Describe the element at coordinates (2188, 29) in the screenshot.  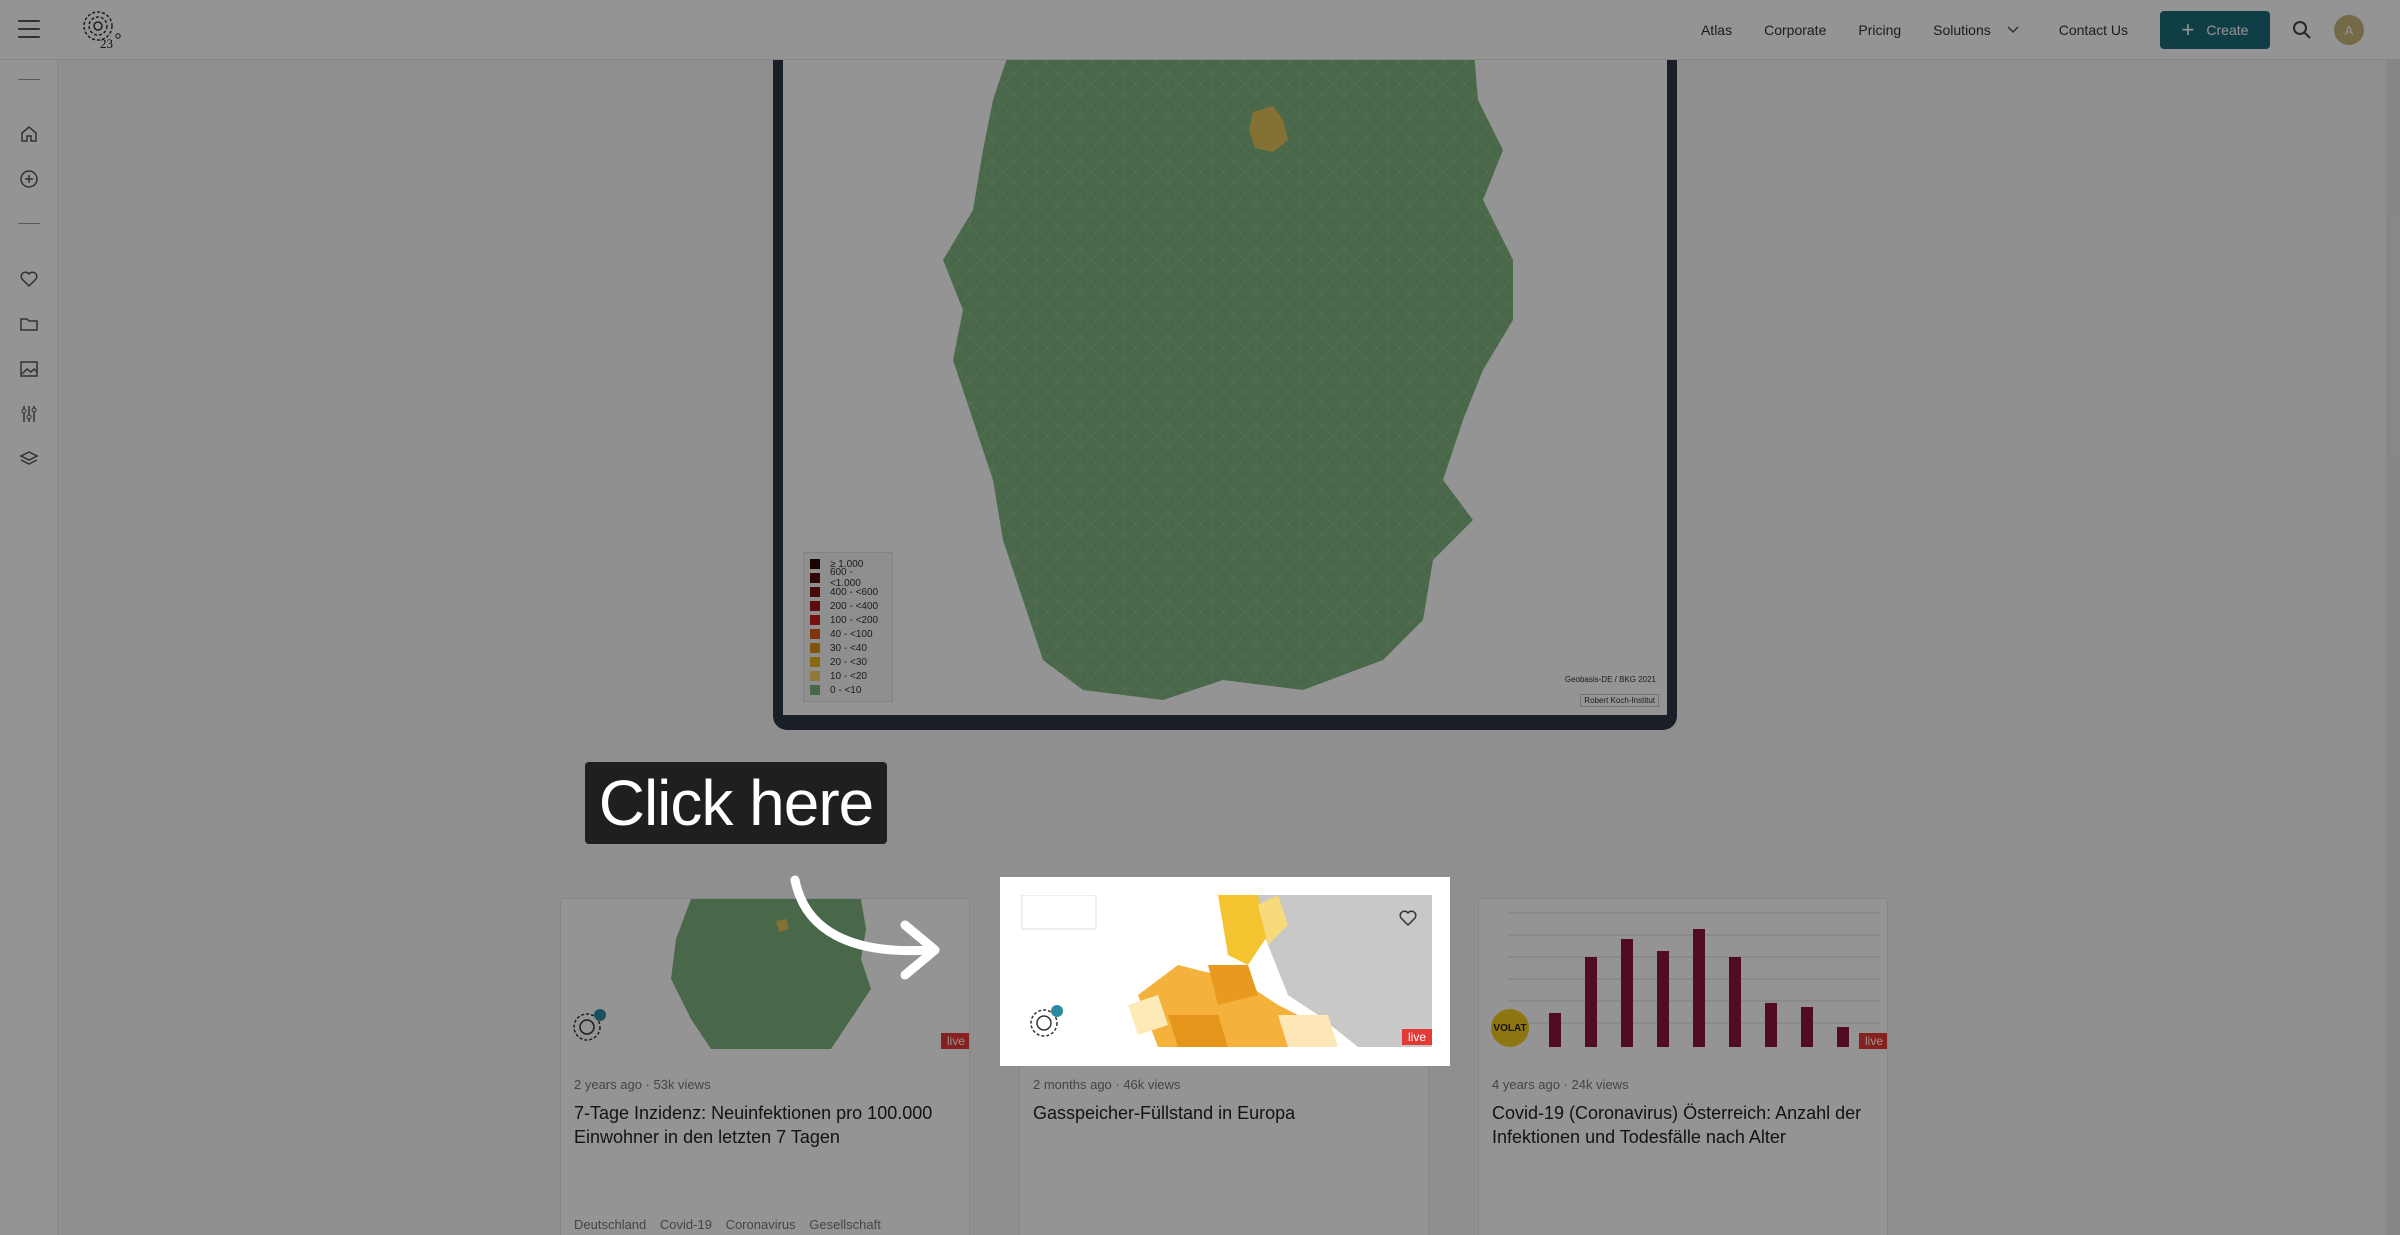
I see `plus-icon: +` at that location.